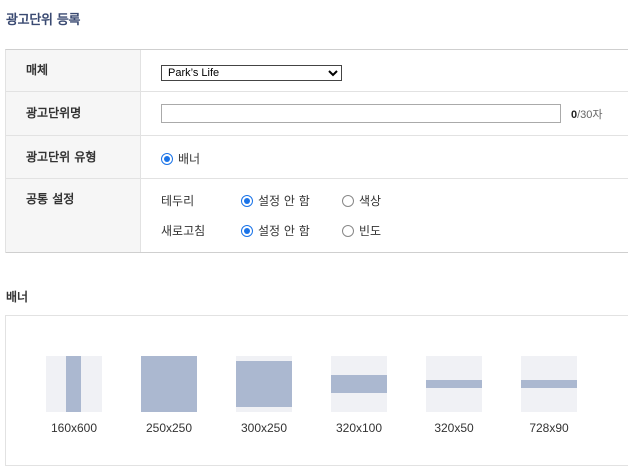 The image size is (628, 469). I want to click on unit-name-input, so click(361, 113).